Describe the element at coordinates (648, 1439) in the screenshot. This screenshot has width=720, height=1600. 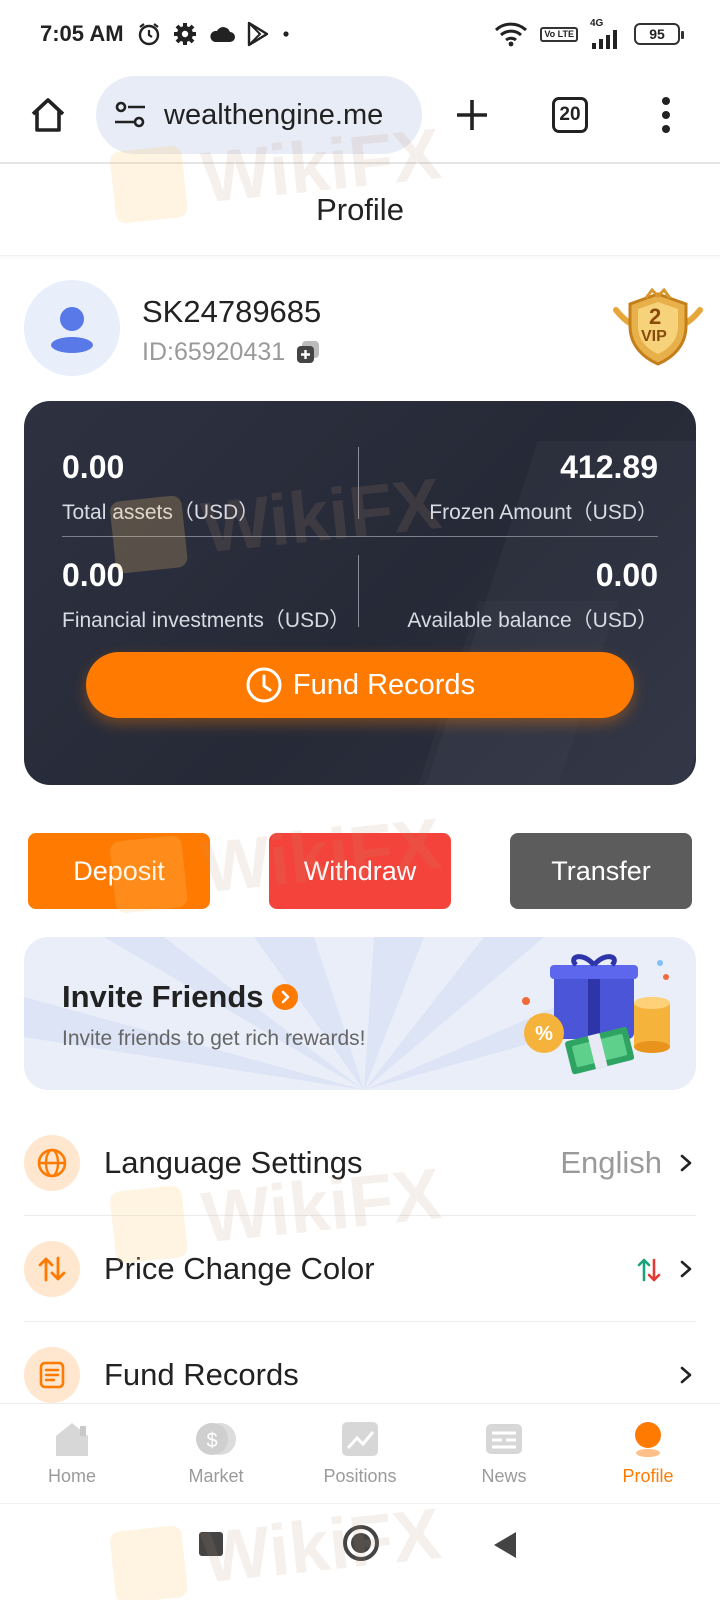
I see `profile-icon` at that location.